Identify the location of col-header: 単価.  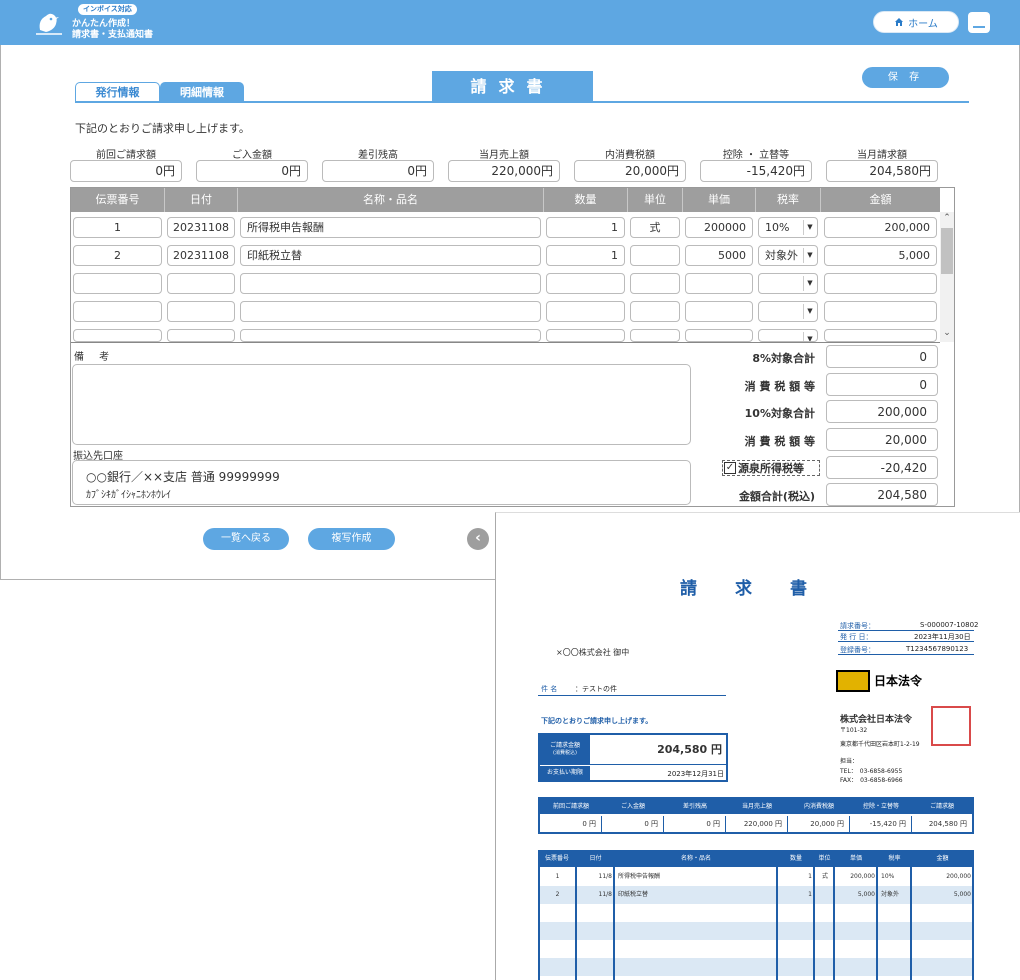
(719, 200).